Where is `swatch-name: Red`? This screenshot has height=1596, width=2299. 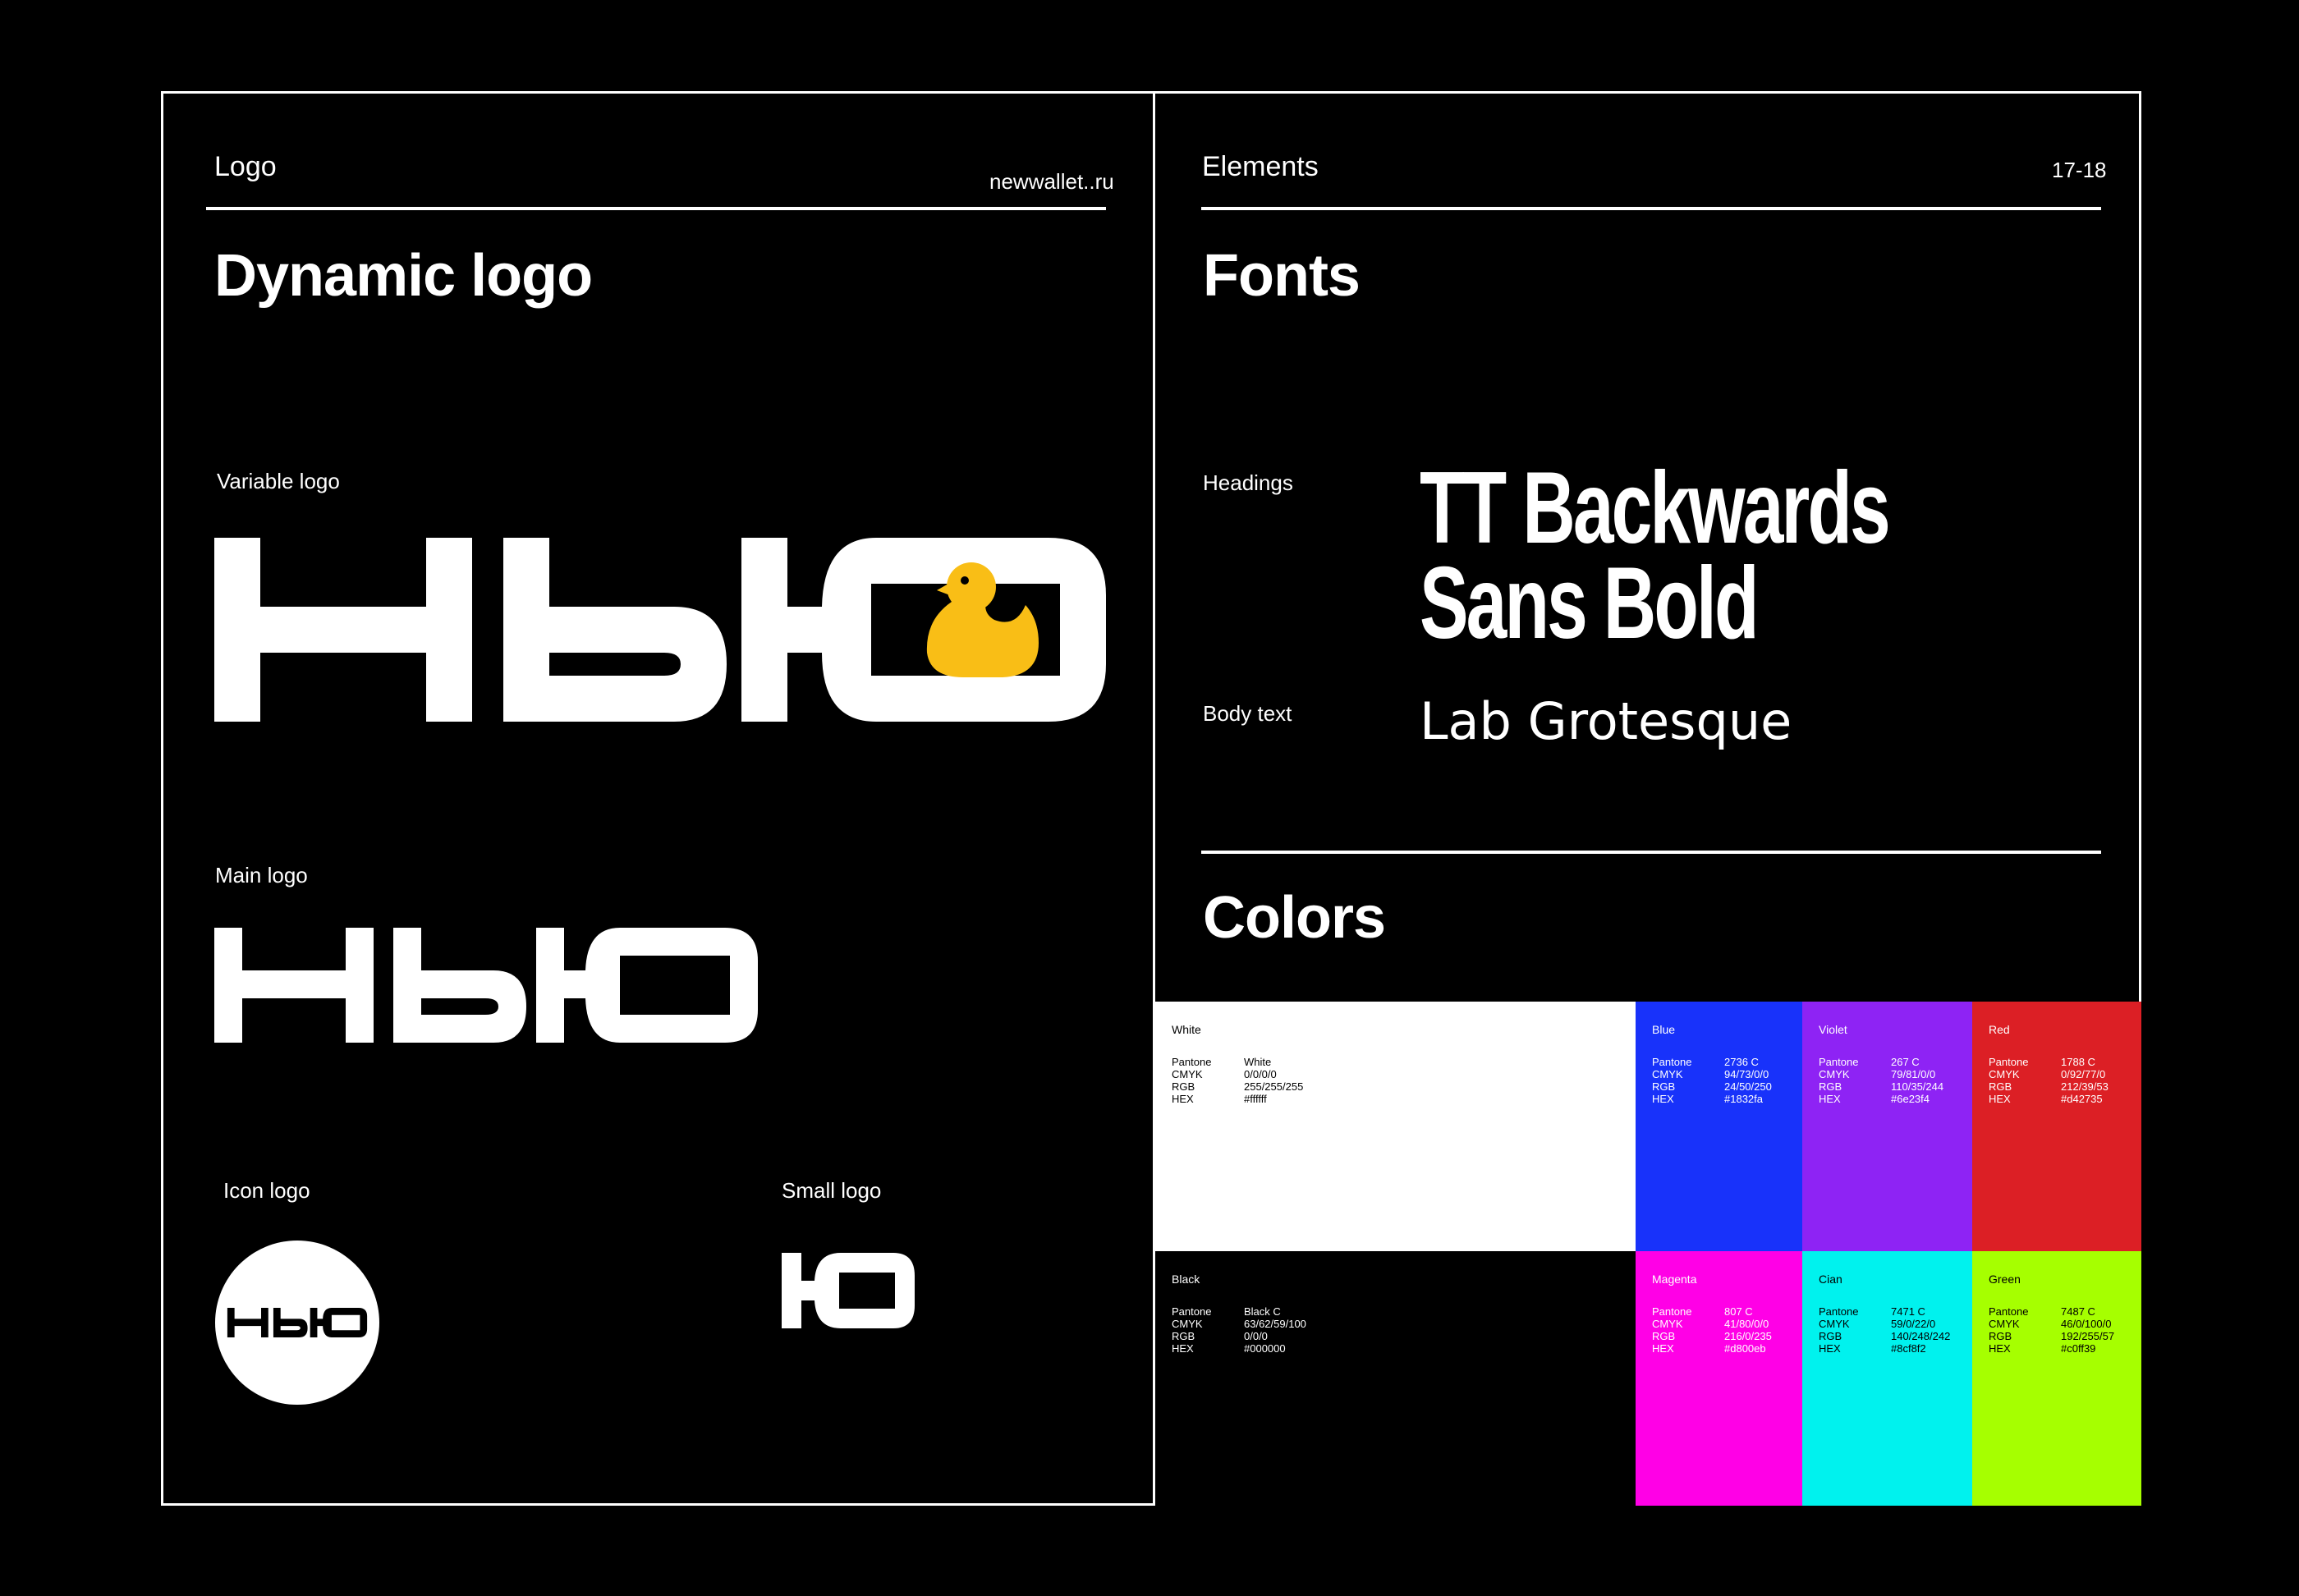 swatch-name: Red is located at coordinates (1999, 1029).